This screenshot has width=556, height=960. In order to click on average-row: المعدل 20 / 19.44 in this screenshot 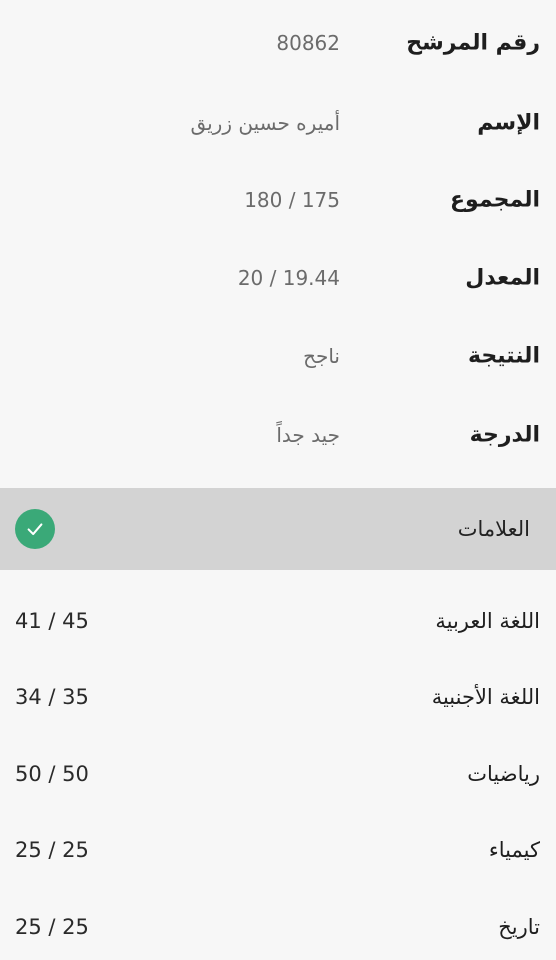, I will do `click(278, 278)`.